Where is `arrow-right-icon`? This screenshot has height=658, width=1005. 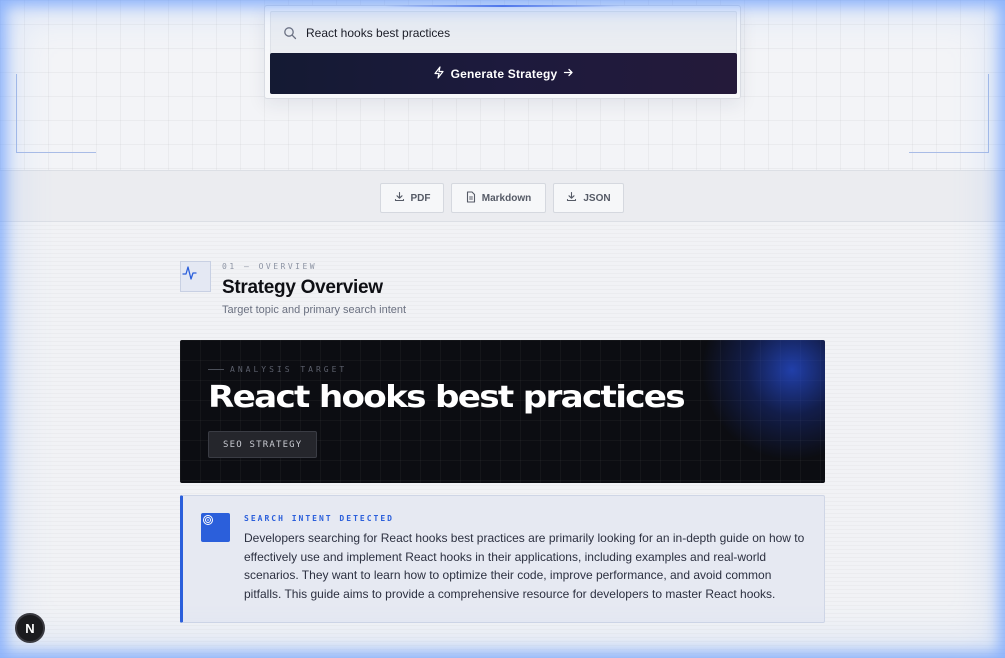
arrow-right-icon is located at coordinates (568, 74).